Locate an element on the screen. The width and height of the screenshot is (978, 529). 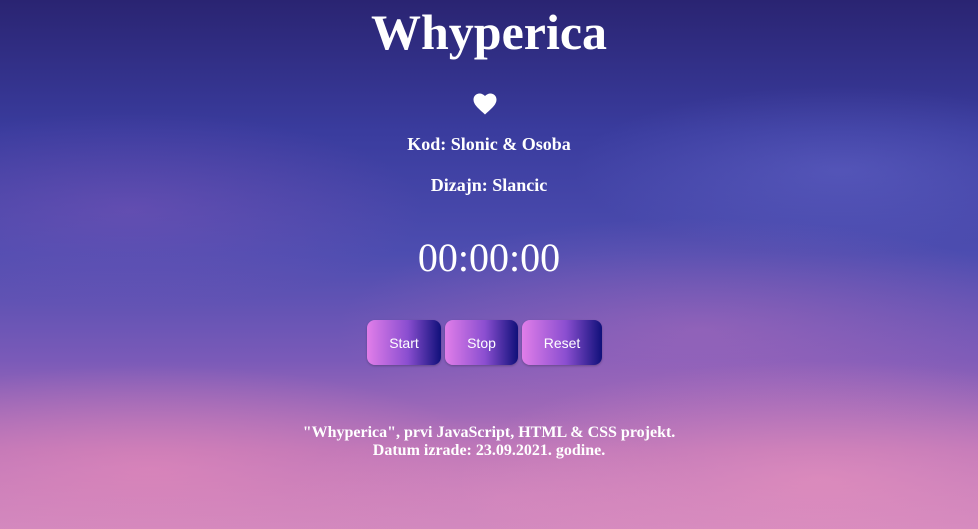
stop-button: Stop is located at coordinates (481, 342).